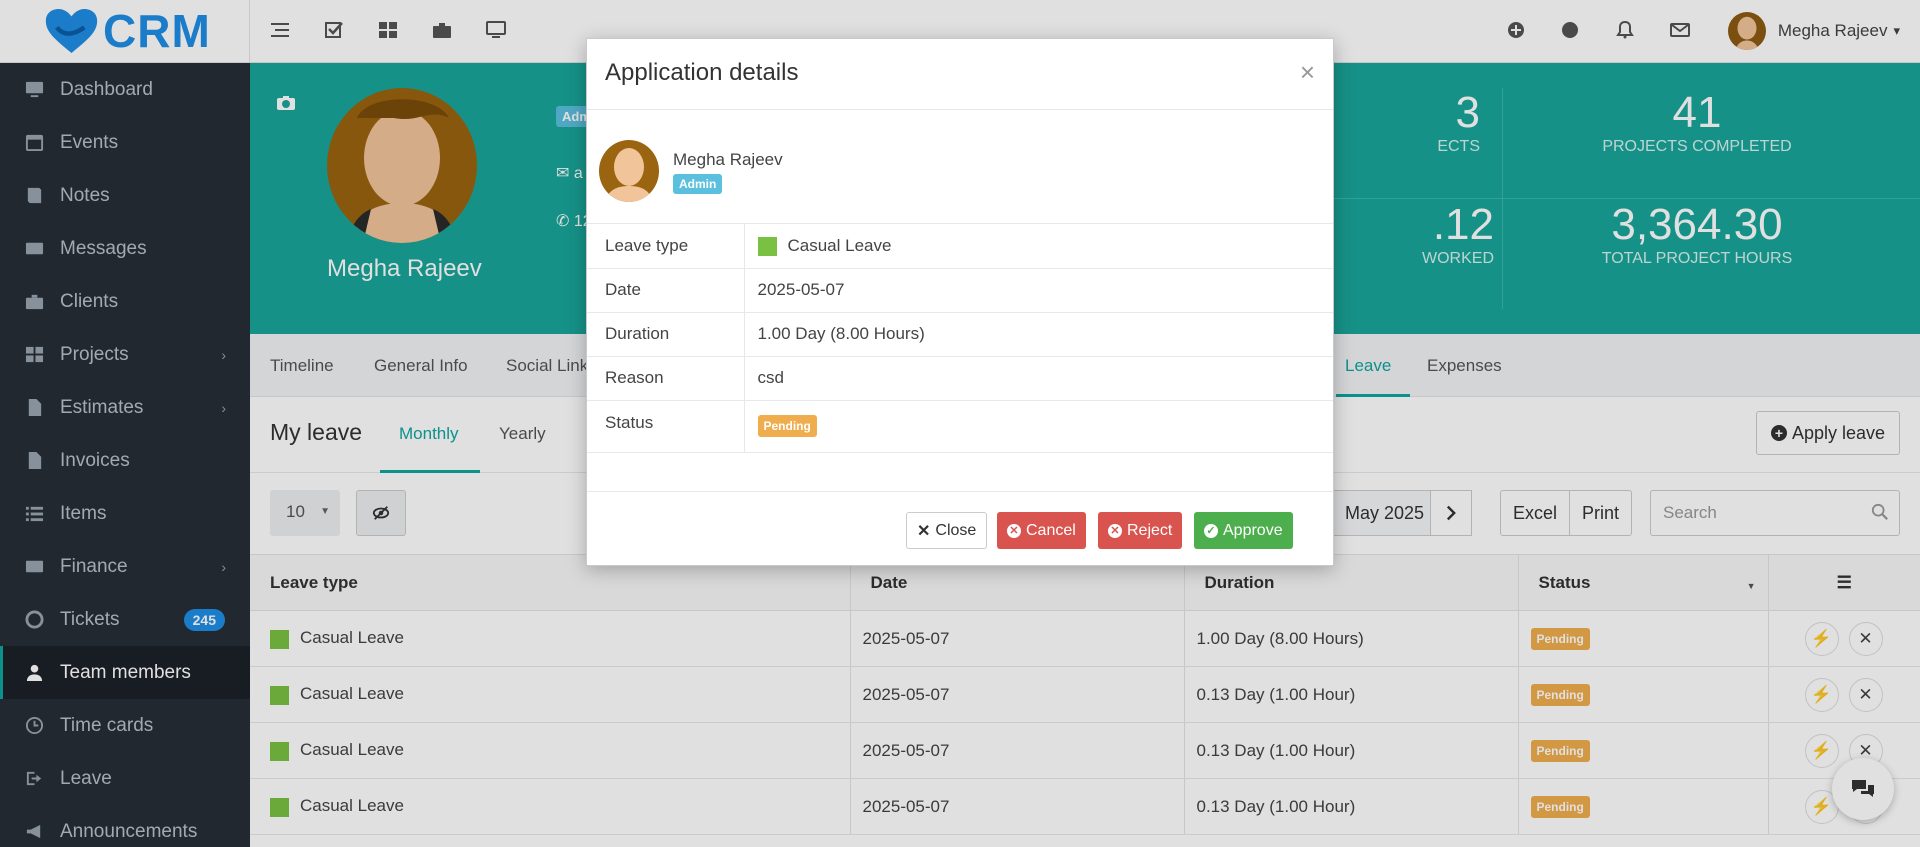 The width and height of the screenshot is (1920, 847). I want to click on detail-row: Leave type Casual Leave, so click(960, 246).